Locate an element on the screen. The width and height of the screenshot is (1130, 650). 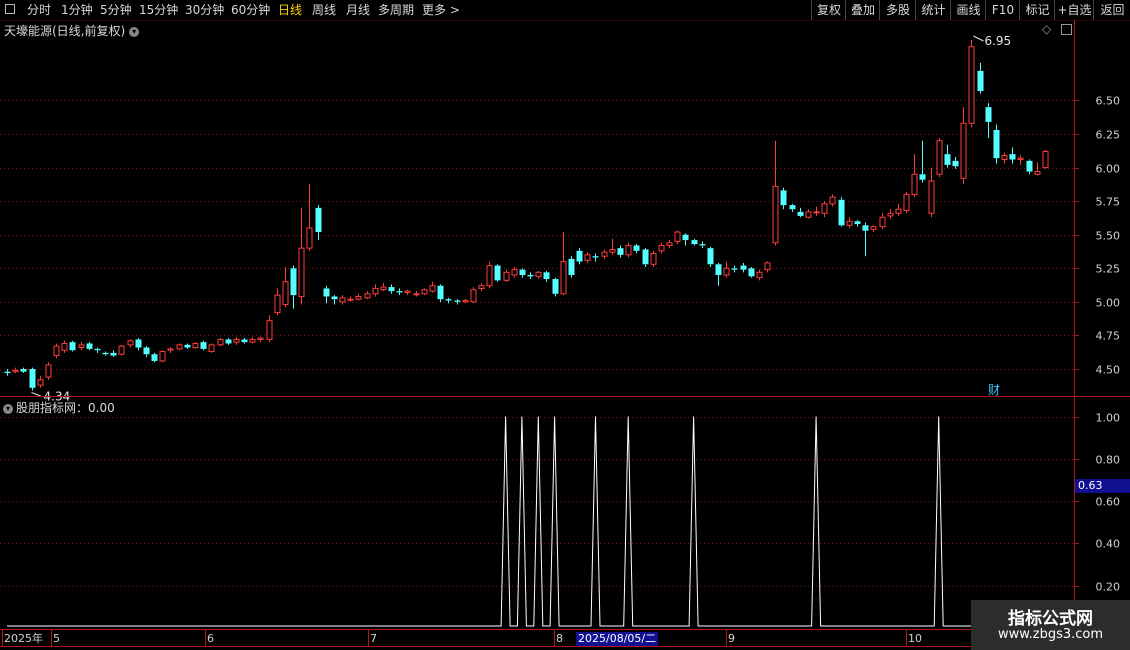
indicator-tick-label: 0.80 is located at coordinates (1108, 460).